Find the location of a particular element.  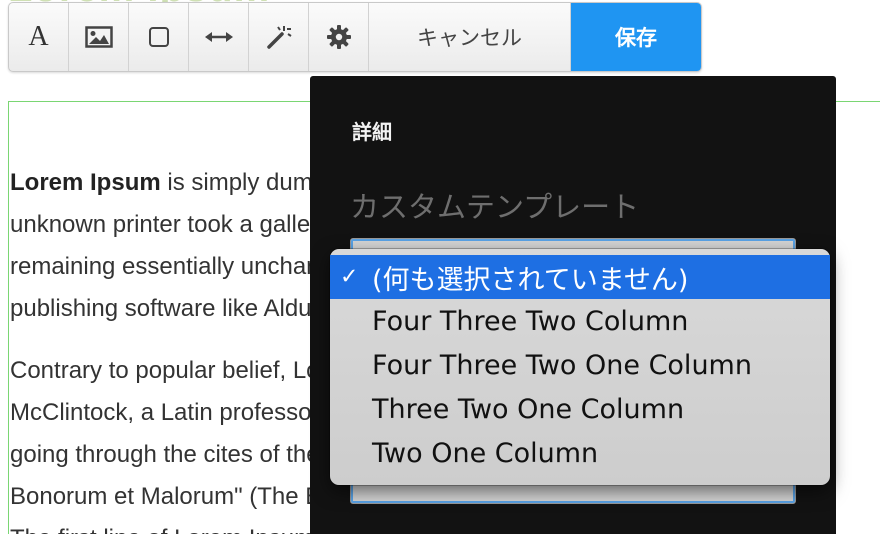

dropdown-option-label: (何も選択されていません) is located at coordinates (530, 280).